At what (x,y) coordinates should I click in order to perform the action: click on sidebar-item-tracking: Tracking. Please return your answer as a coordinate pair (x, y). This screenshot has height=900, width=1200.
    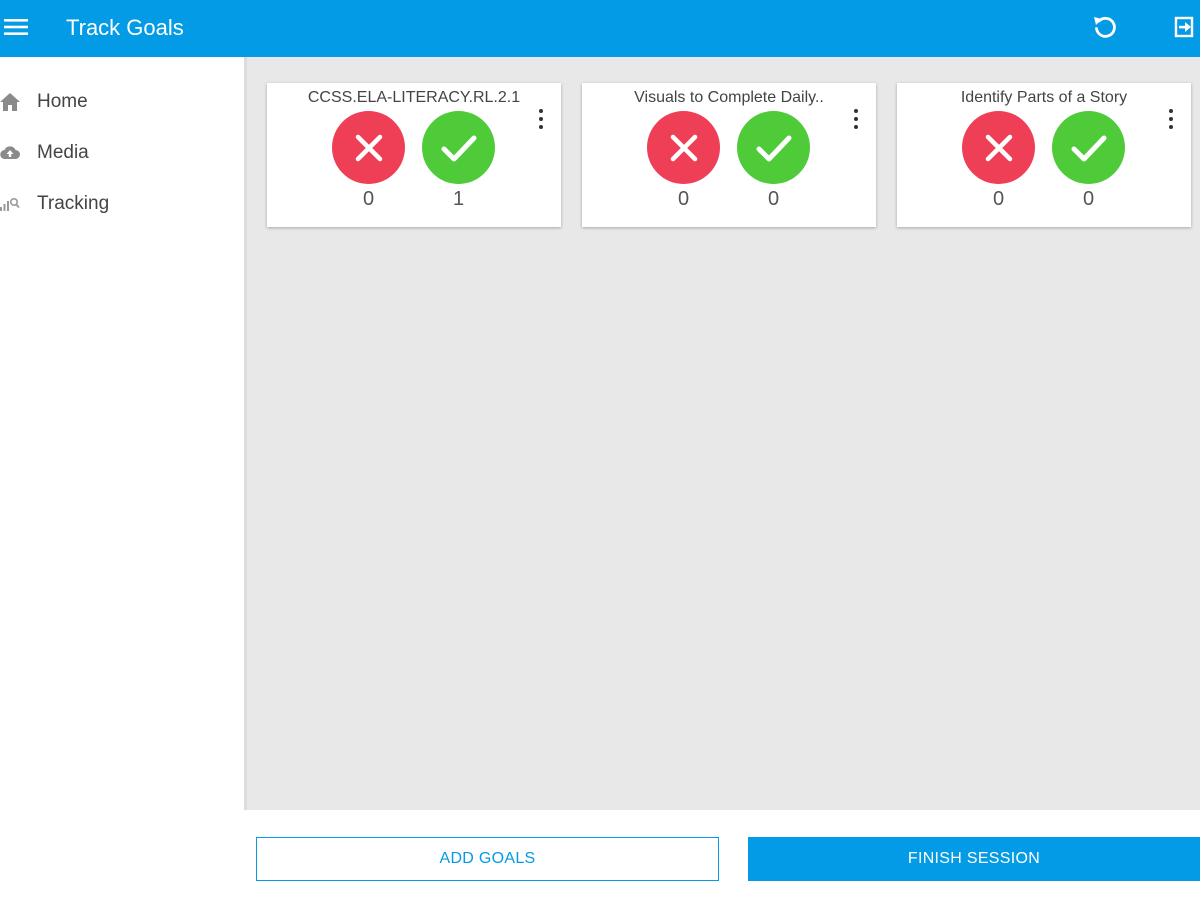
    Looking at the image, I should click on (122, 204).